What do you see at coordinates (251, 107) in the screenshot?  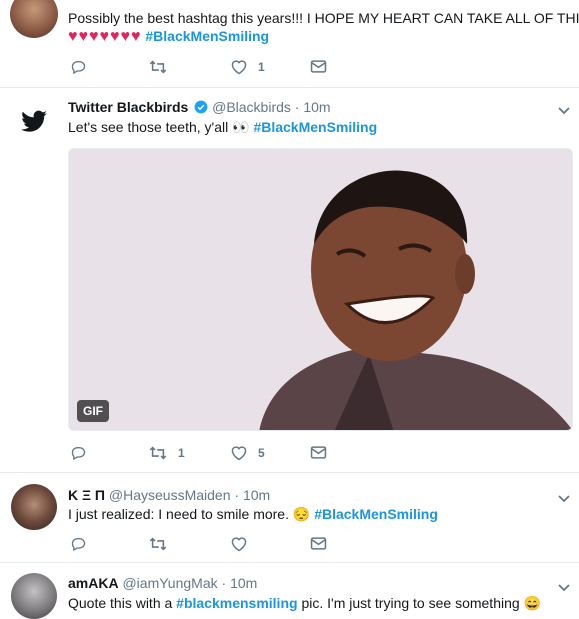 I see `user-handle: @Blackbirds` at bounding box center [251, 107].